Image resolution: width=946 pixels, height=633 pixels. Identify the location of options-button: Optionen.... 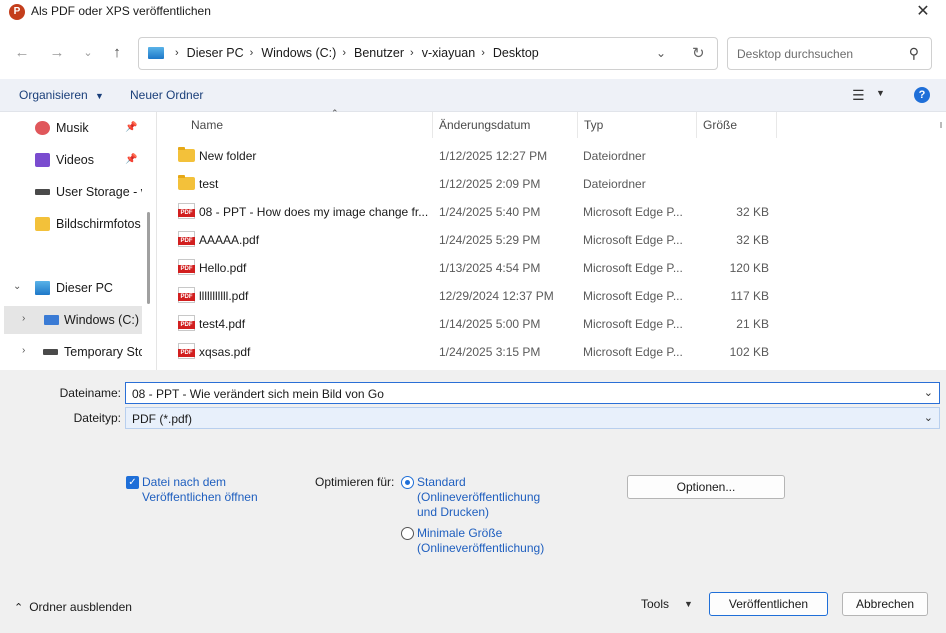
(706, 487).